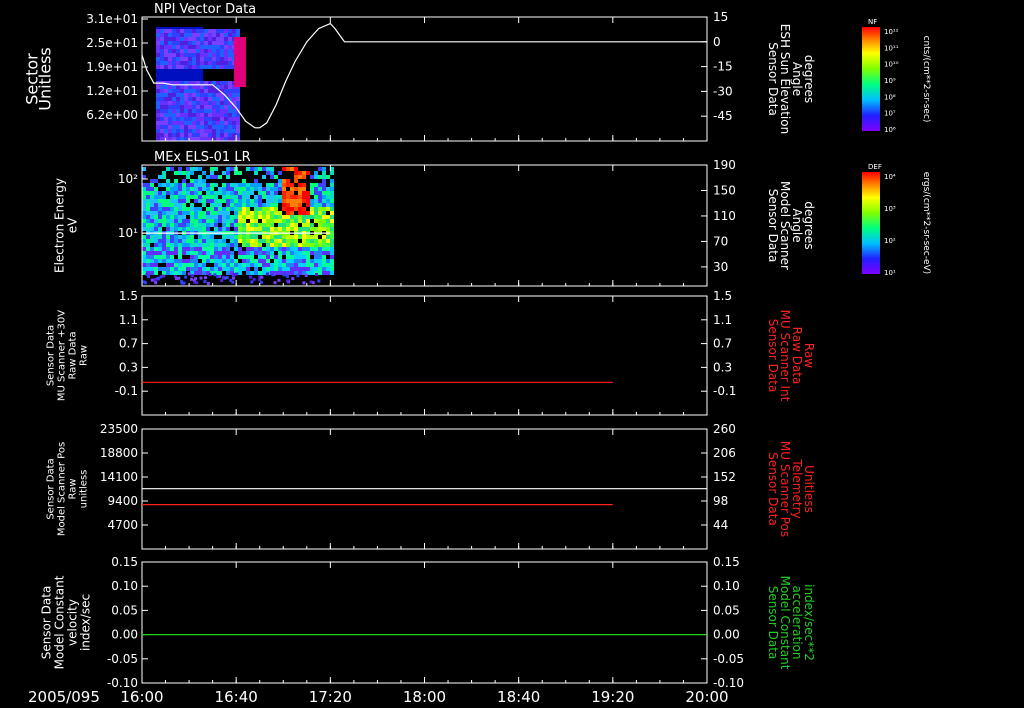 This screenshot has height=708, width=1024. Describe the element at coordinates (45, 79) in the screenshot. I see `left-axis-label-line: Unitless` at that location.